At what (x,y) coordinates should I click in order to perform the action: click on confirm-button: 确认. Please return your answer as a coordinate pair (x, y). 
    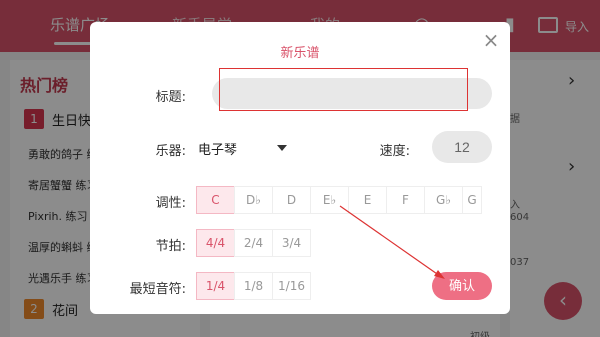
    Looking at the image, I should click on (462, 286).